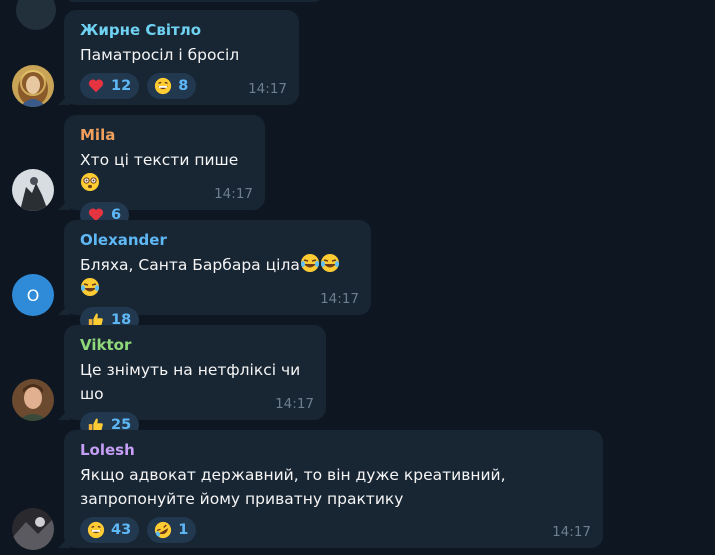  What do you see at coordinates (33, 529) in the screenshot?
I see `avatar-dark-photo-icon` at bounding box center [33, 529].